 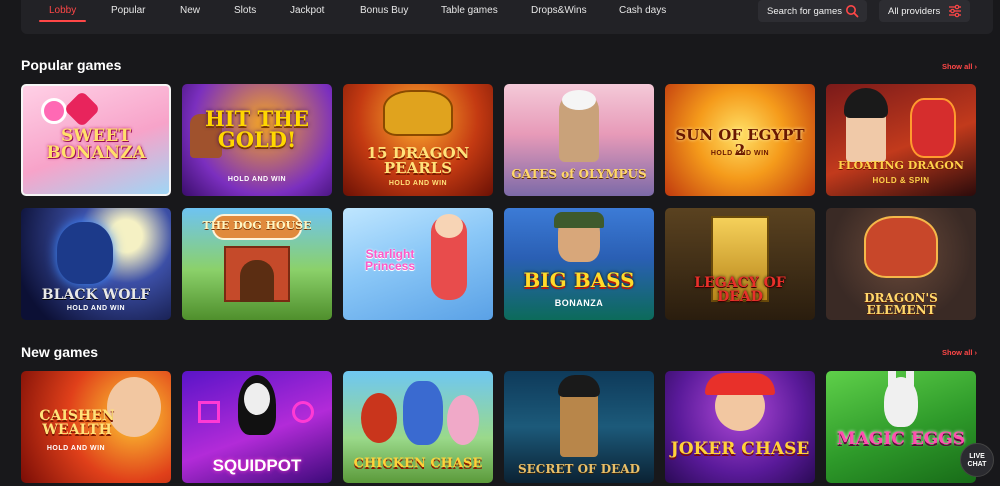 What do you see at coordinates (901, 439) in the screenshot?
I see `game-title: MAGIC EGGS` at bounding box center [901, 439].